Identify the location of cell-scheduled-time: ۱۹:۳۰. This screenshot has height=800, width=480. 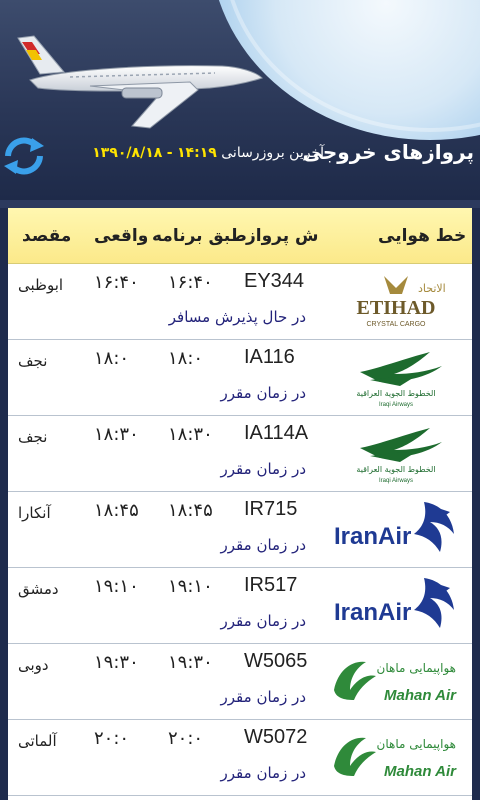
(190, 662).